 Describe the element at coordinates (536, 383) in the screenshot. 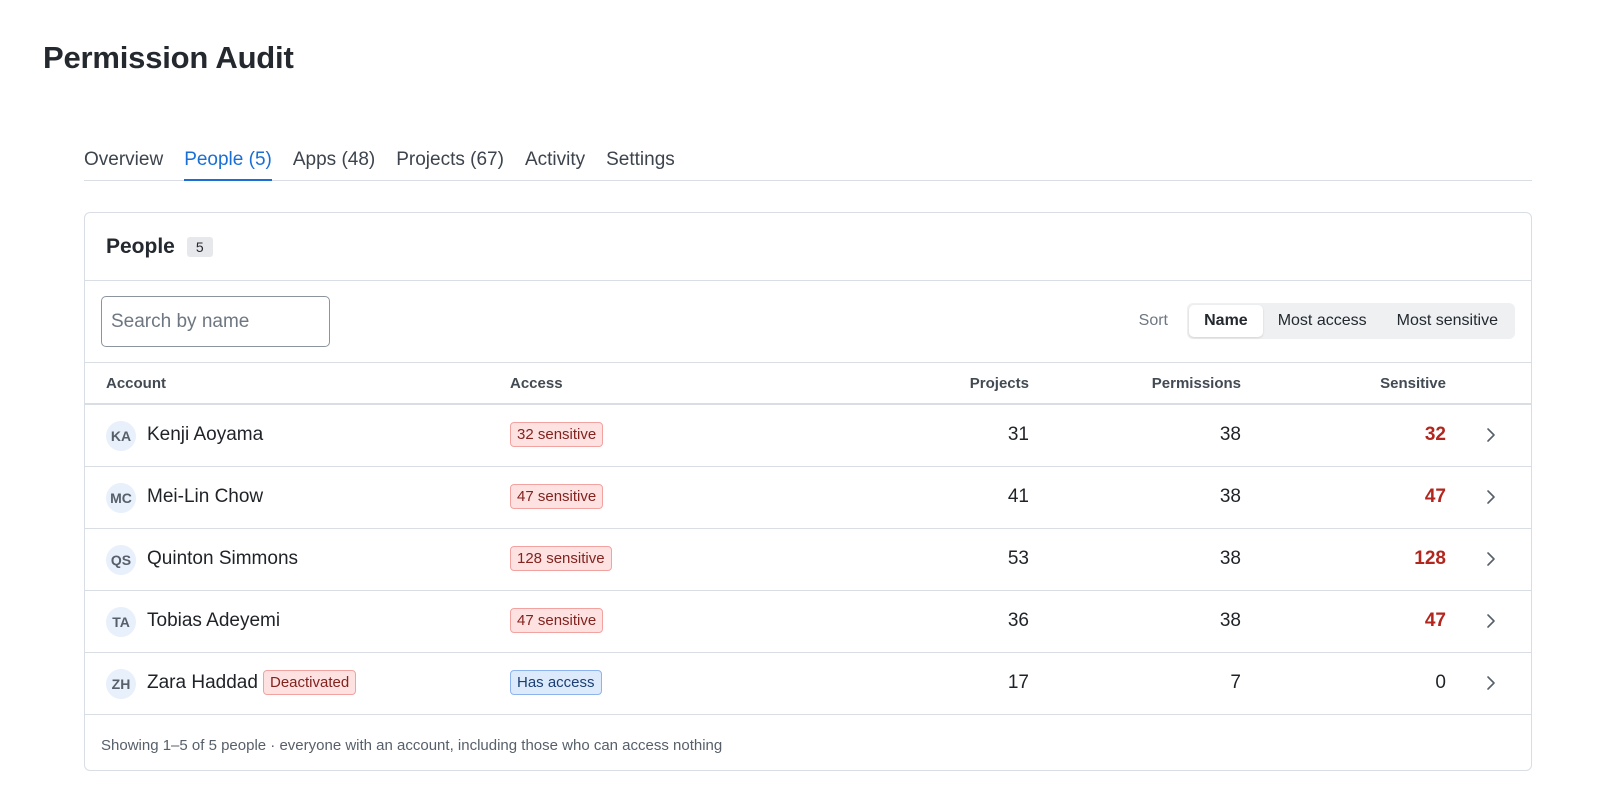

I see `column-header-access: Access` at that location.